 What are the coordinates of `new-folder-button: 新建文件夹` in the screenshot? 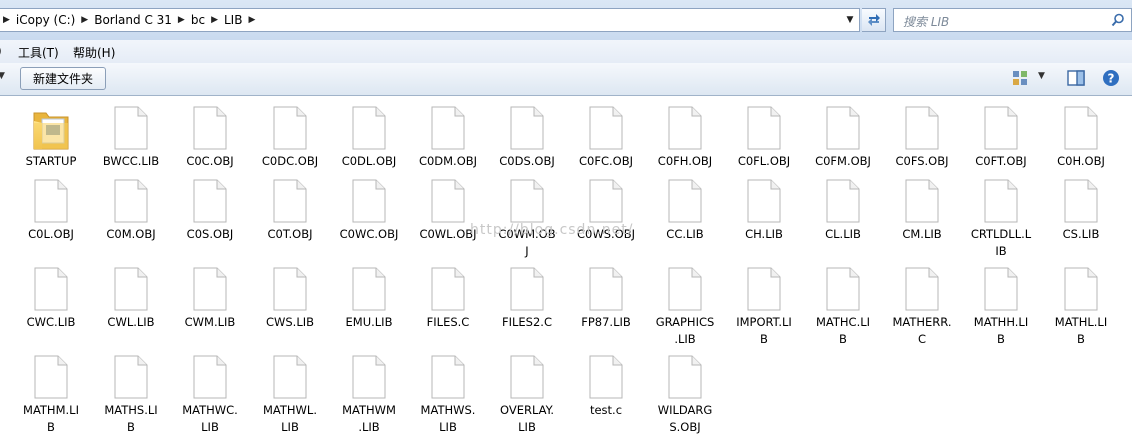 It's located at (63, 78).